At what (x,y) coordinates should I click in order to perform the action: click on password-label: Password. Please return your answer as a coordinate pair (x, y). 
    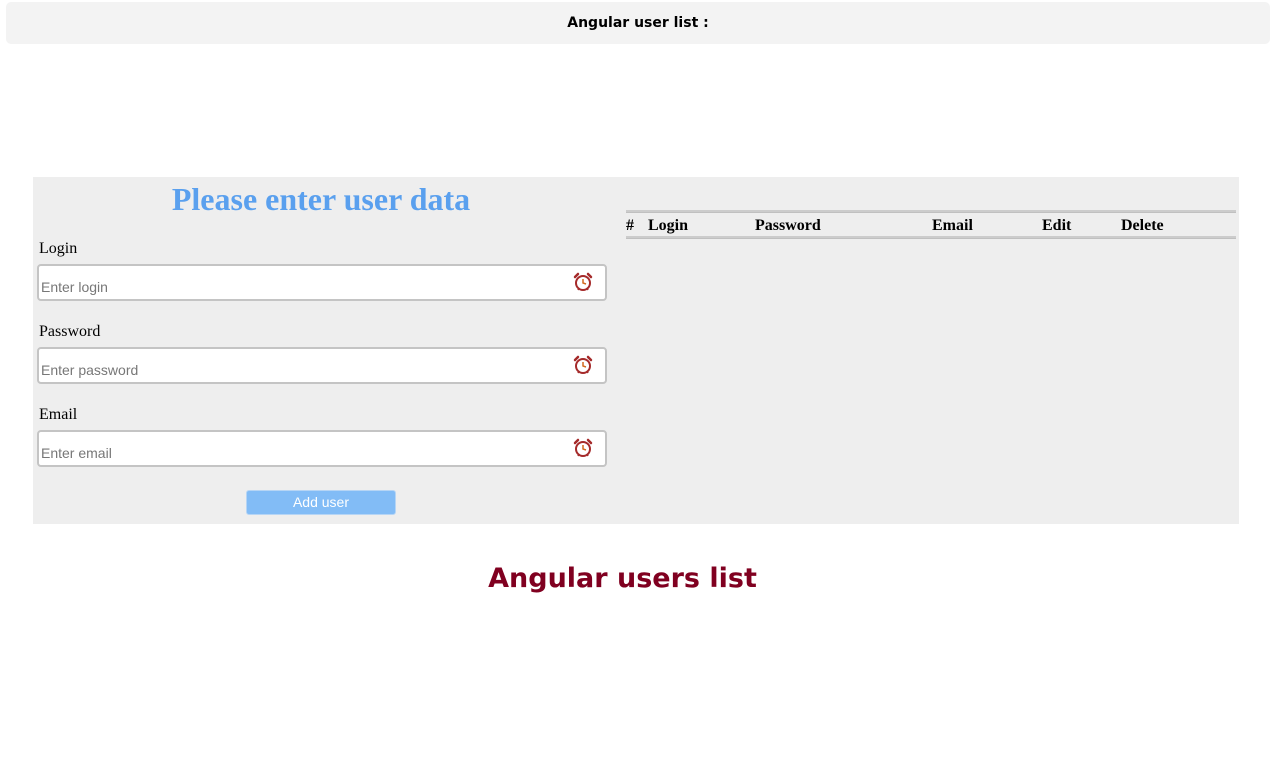
    Looking at the image, I should click on (70, 331).